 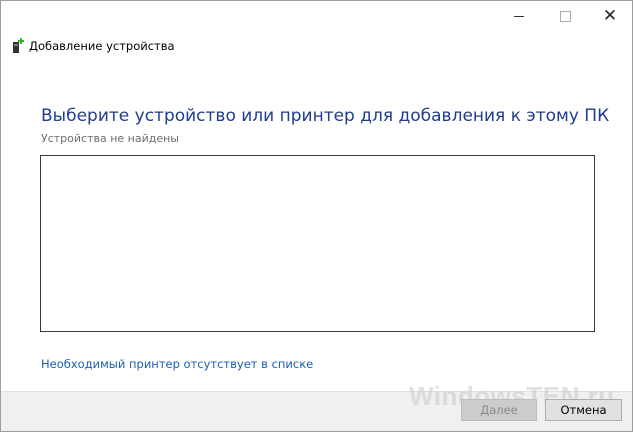 I want to click on maximize-icon, so click(x=565, y=16).